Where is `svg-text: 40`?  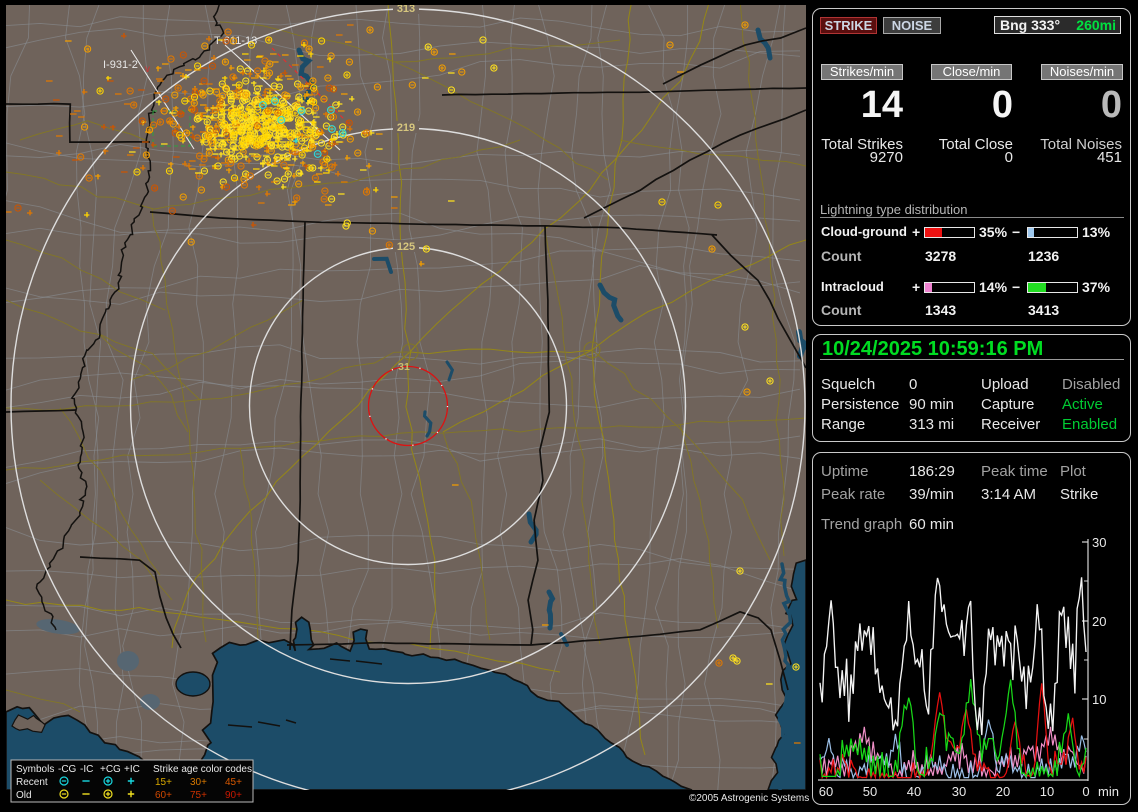
svg-text: 40 is located at coordinates (914, 791).